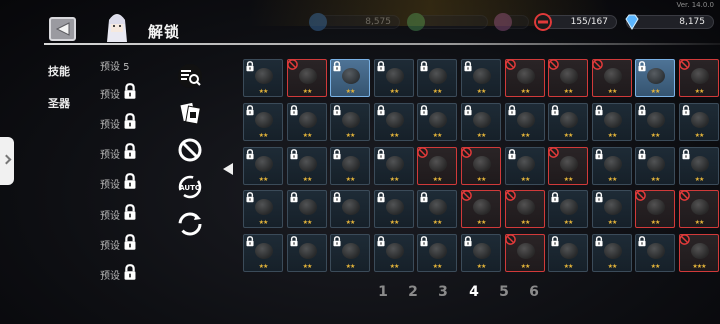 This screenshot has height=324, width=720. What do you see at coordinates (413, 292) in the screenshot?
I see `page-number: 2` at bounding box center [413, 292].